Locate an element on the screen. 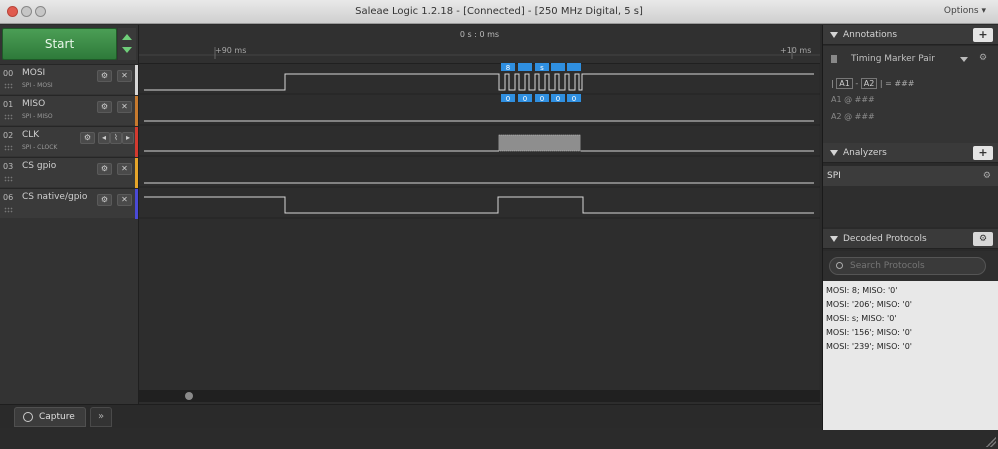  channel-analyzer-label: SPI - MISO is located at coordinates (37, 116).